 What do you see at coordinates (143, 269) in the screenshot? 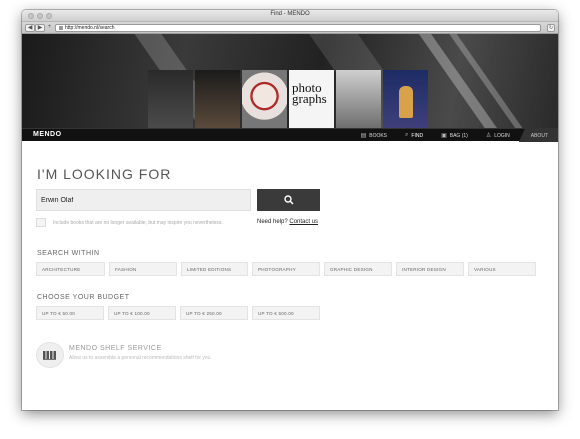
I see `category-fashion: FASHION` at bounding box center [143, 269].